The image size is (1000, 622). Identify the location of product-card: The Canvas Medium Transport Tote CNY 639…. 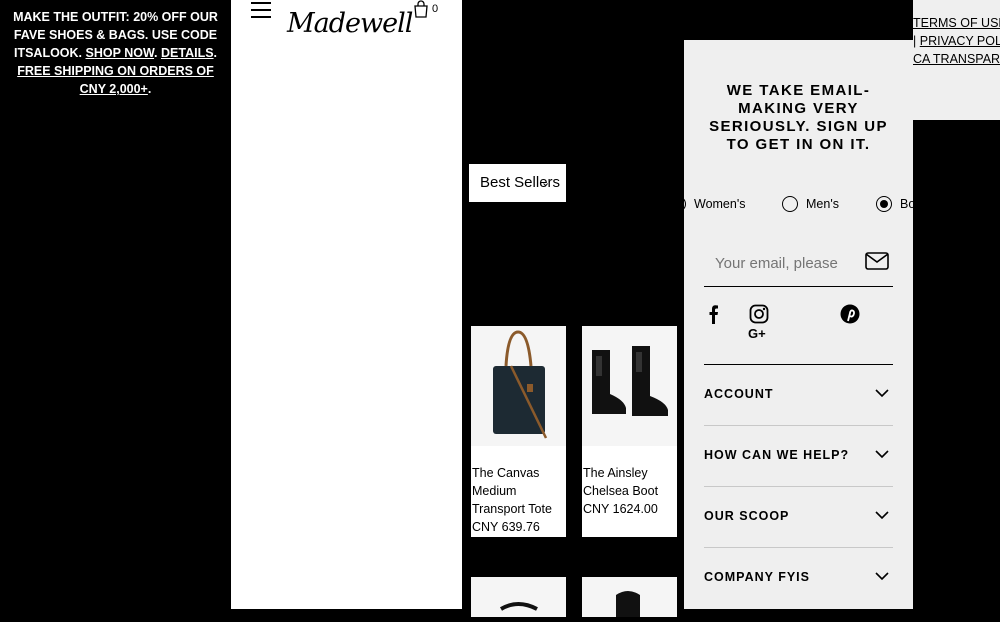
(518, 431).